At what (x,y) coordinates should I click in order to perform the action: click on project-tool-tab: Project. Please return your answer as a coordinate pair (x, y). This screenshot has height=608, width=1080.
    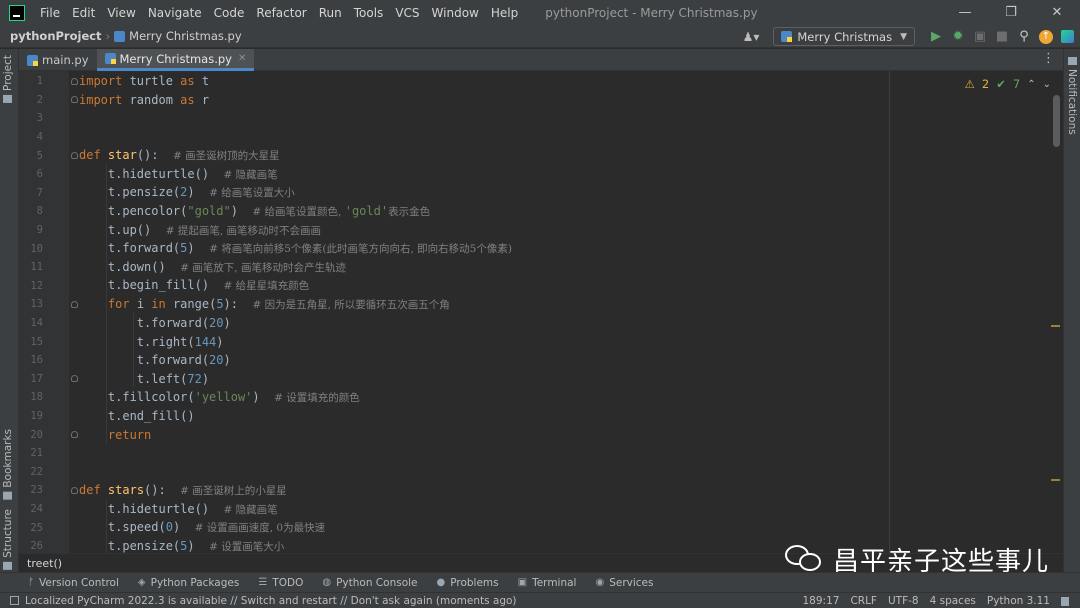
    Looking at the image, I should click on (8, 79).